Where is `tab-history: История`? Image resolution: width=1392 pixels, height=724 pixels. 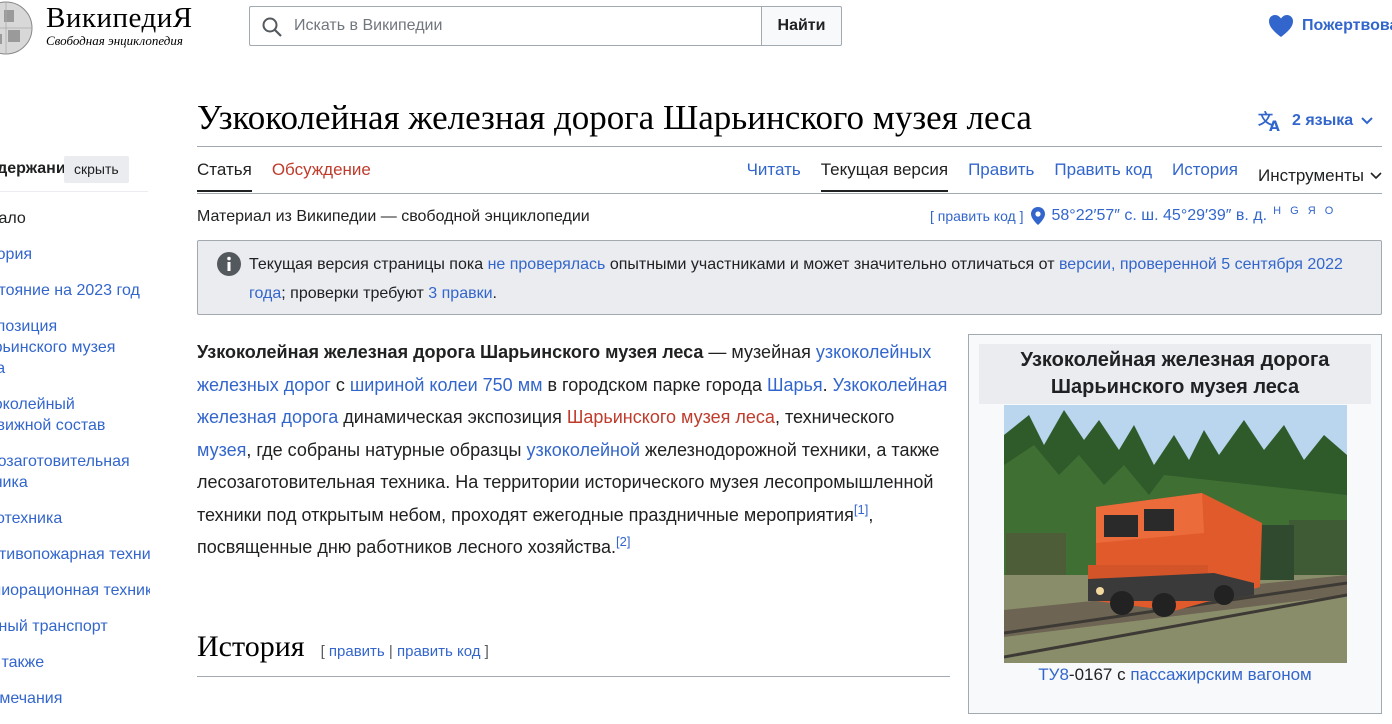 tab-history: История is located at coordinates (1205, 176).